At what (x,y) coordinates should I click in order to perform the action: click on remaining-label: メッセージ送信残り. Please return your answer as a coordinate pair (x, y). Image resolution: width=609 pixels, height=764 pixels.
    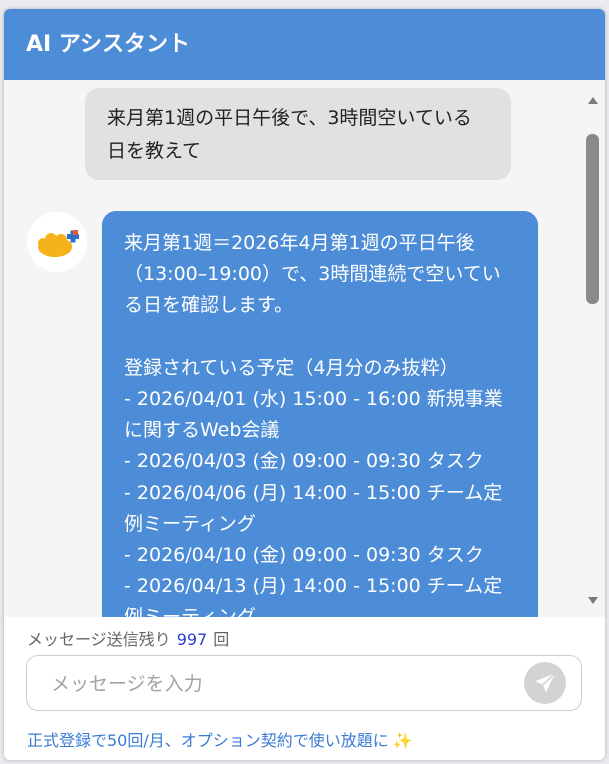
    Looking at the image, I should click on (99, 639).